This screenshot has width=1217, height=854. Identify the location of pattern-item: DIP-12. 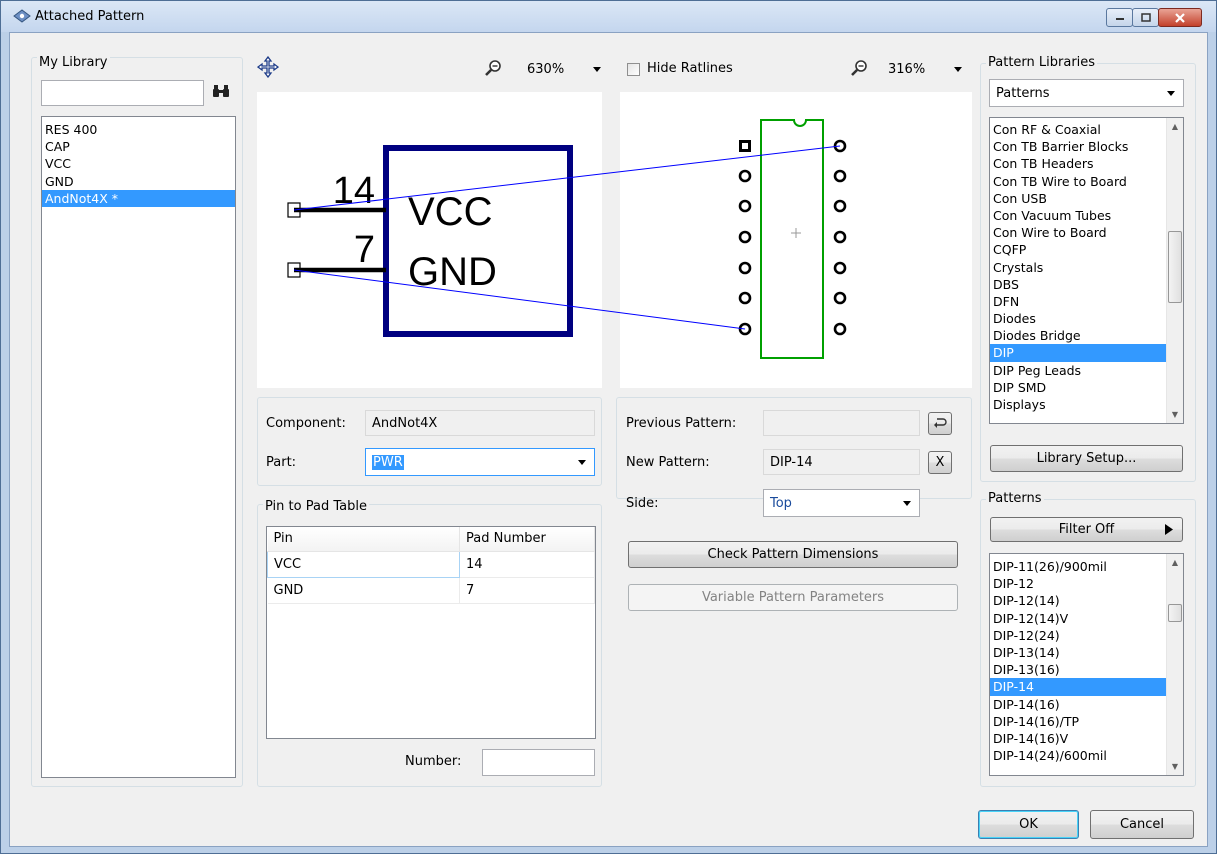
(1078, 583).